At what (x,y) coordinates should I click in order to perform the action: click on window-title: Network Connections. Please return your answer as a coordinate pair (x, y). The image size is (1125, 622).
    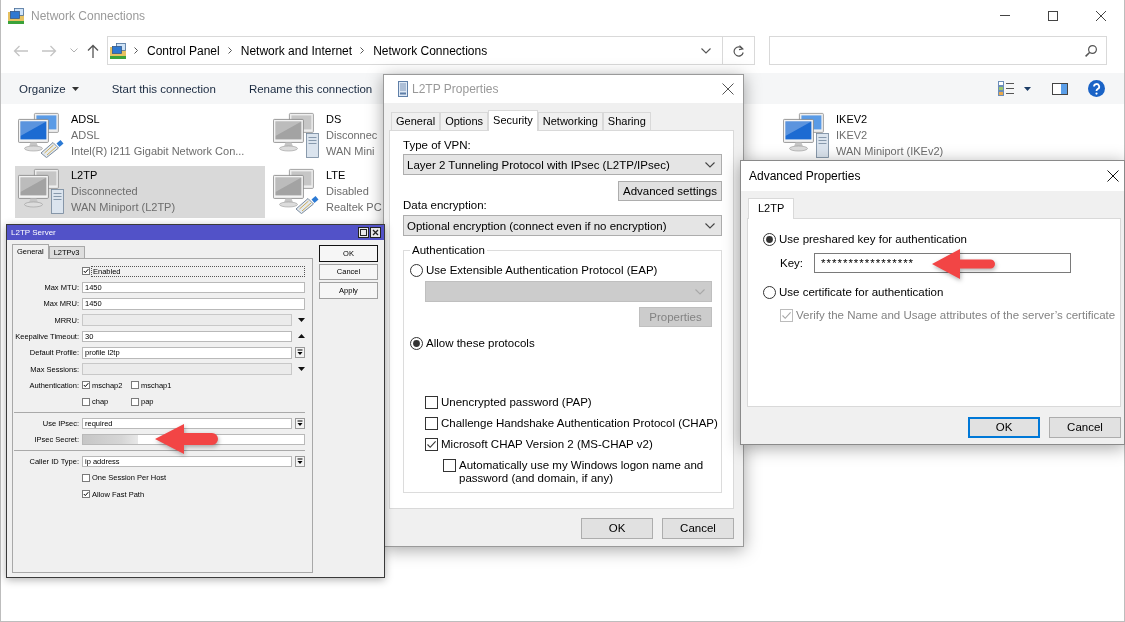
    Looking at the image, I should click on (88, 15).